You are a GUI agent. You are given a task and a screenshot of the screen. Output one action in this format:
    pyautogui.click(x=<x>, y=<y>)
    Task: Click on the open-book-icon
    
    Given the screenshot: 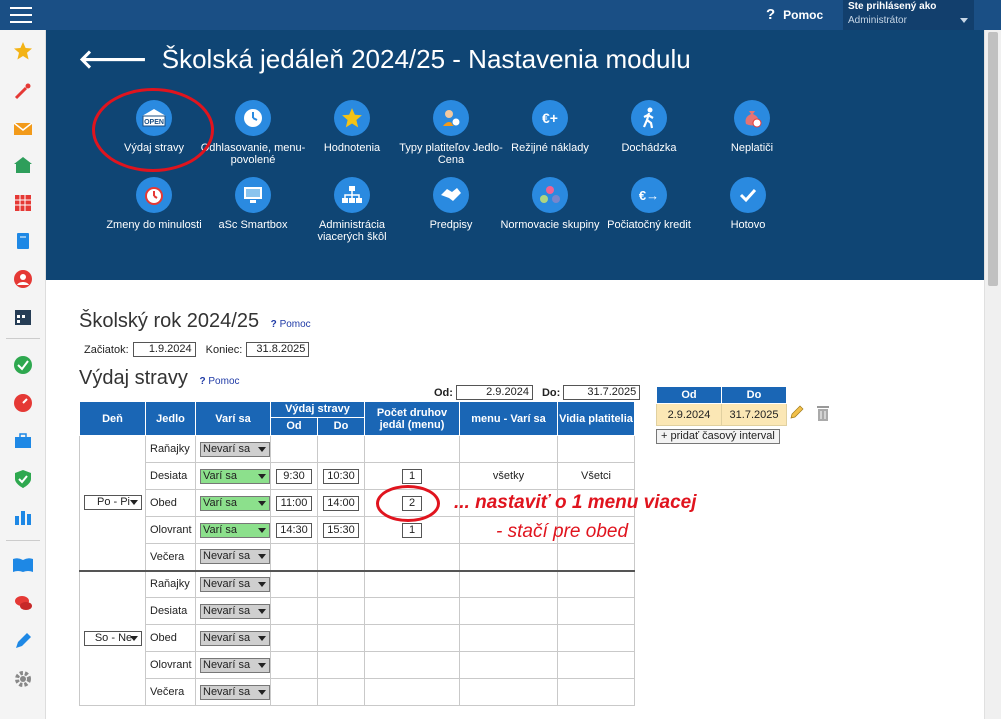 What is the action you would take?
    pyautogui.click(x=23, y=565)
    